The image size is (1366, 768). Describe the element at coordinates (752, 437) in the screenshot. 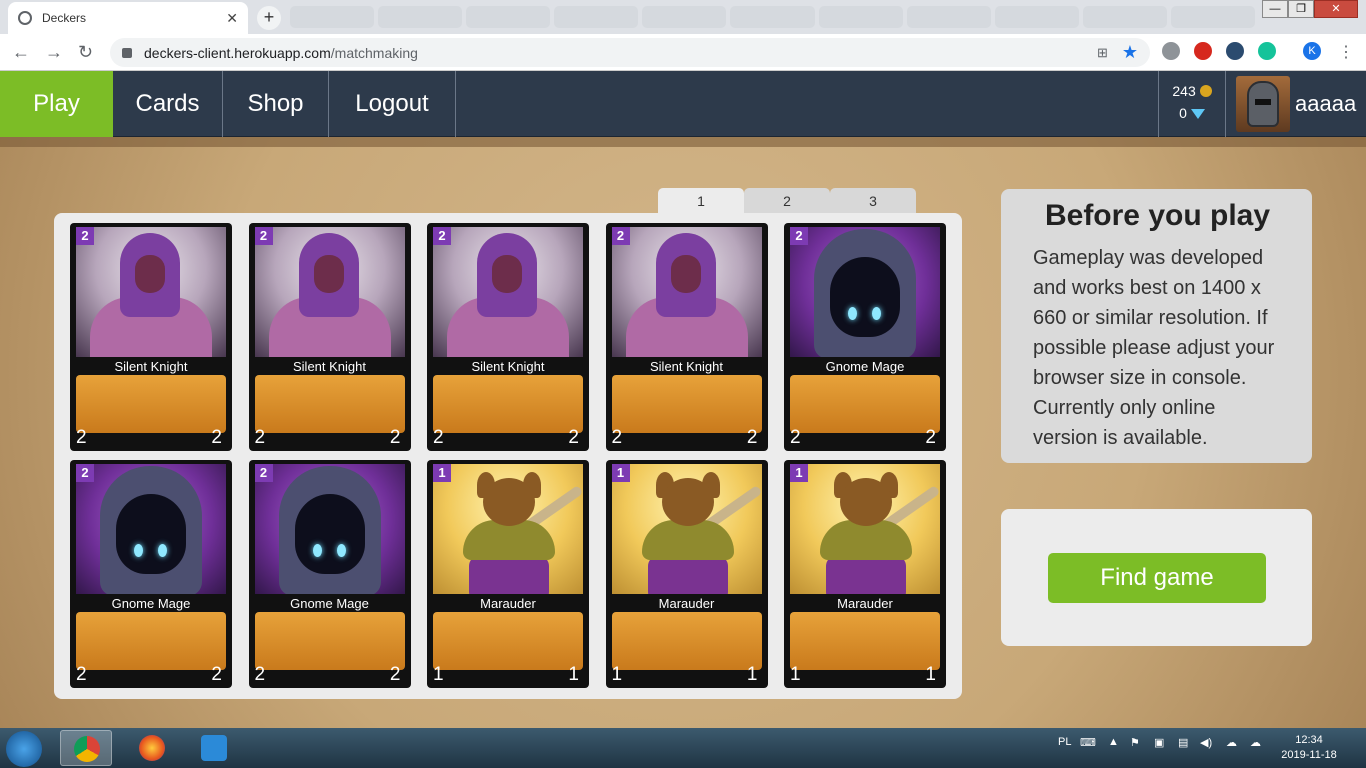

I see `card-health: 2` at that location.